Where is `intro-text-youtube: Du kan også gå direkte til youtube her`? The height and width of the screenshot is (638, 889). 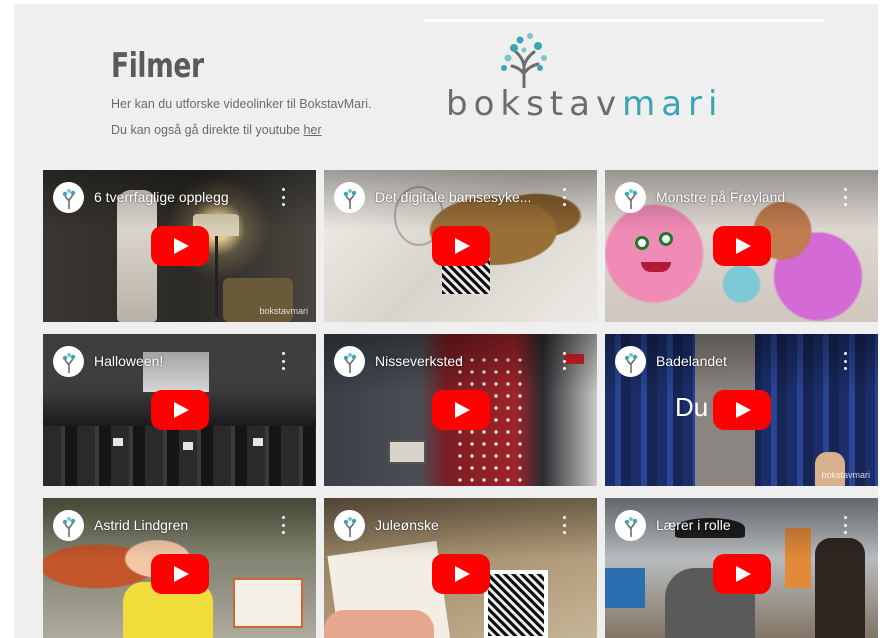 intro-text-youtube: Du kan også gå direkte til youtube her is located at coordinates (216, 130).